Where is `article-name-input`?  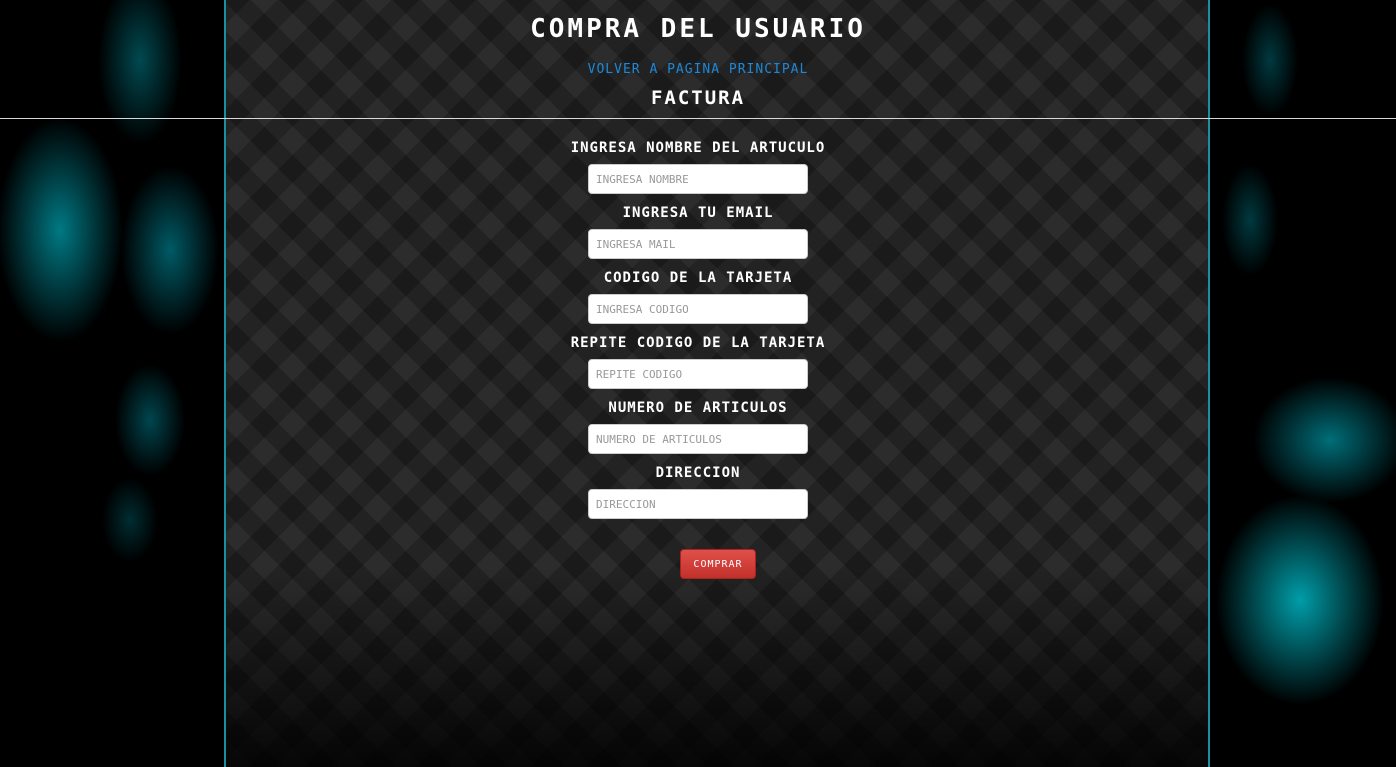 article-name-input is located at coordinates (698, 179).